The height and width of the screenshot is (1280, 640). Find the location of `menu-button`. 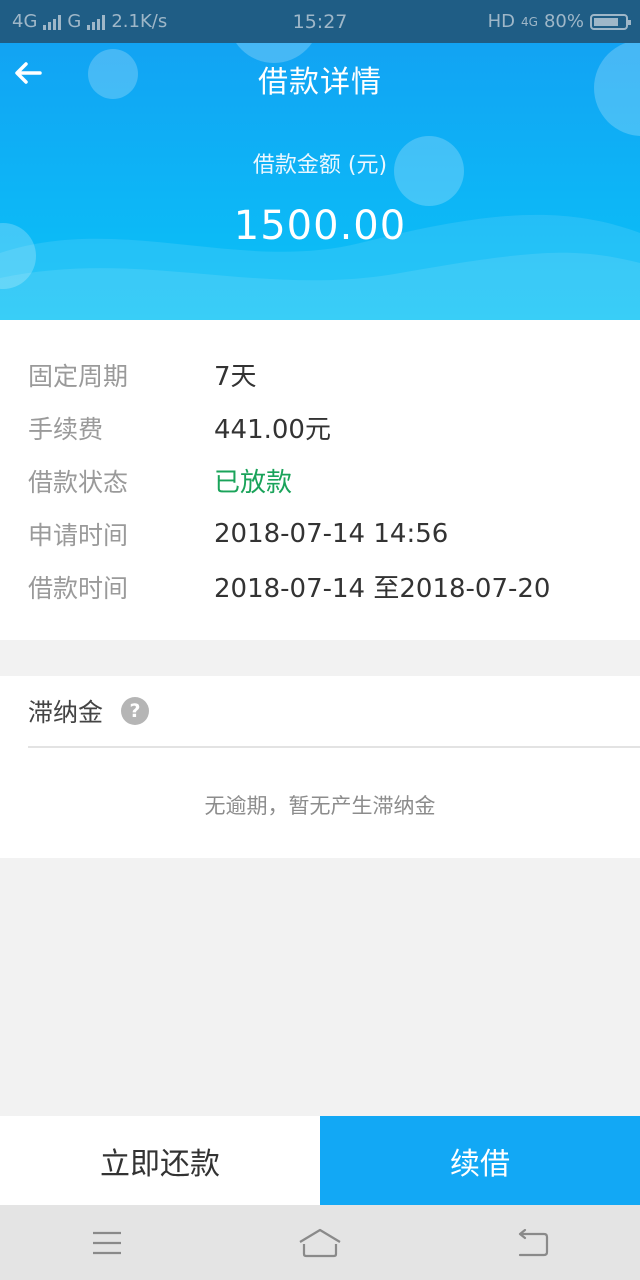

menu-button is located at coordinates (107, 1243).